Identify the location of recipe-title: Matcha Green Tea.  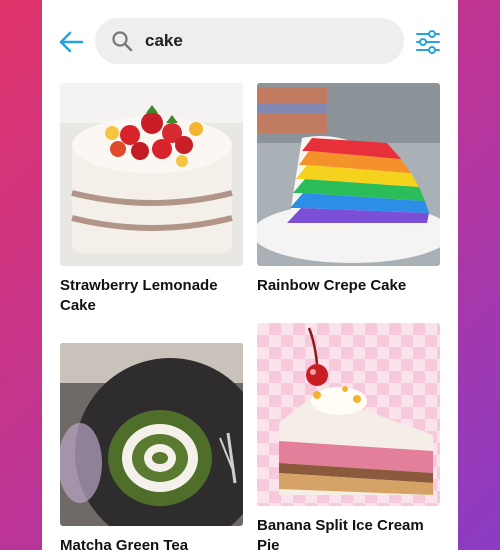
(124, 543).